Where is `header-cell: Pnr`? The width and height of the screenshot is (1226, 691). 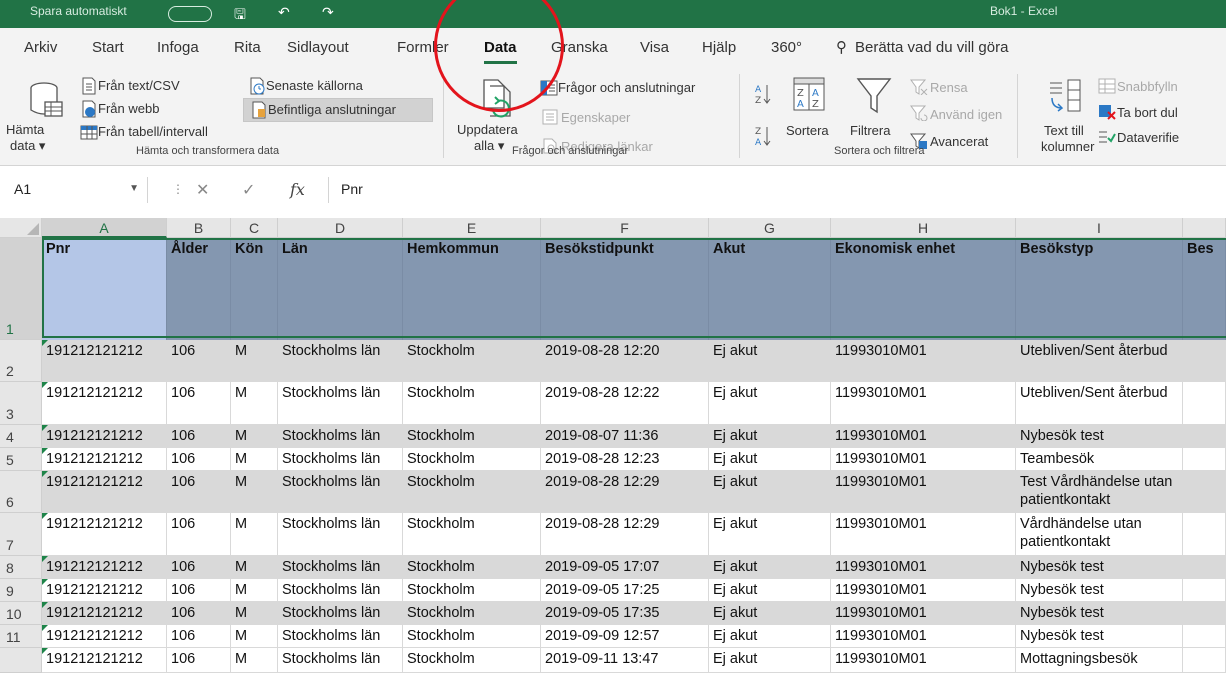 header-cell: Pnr is located at coordinates (104, 289).